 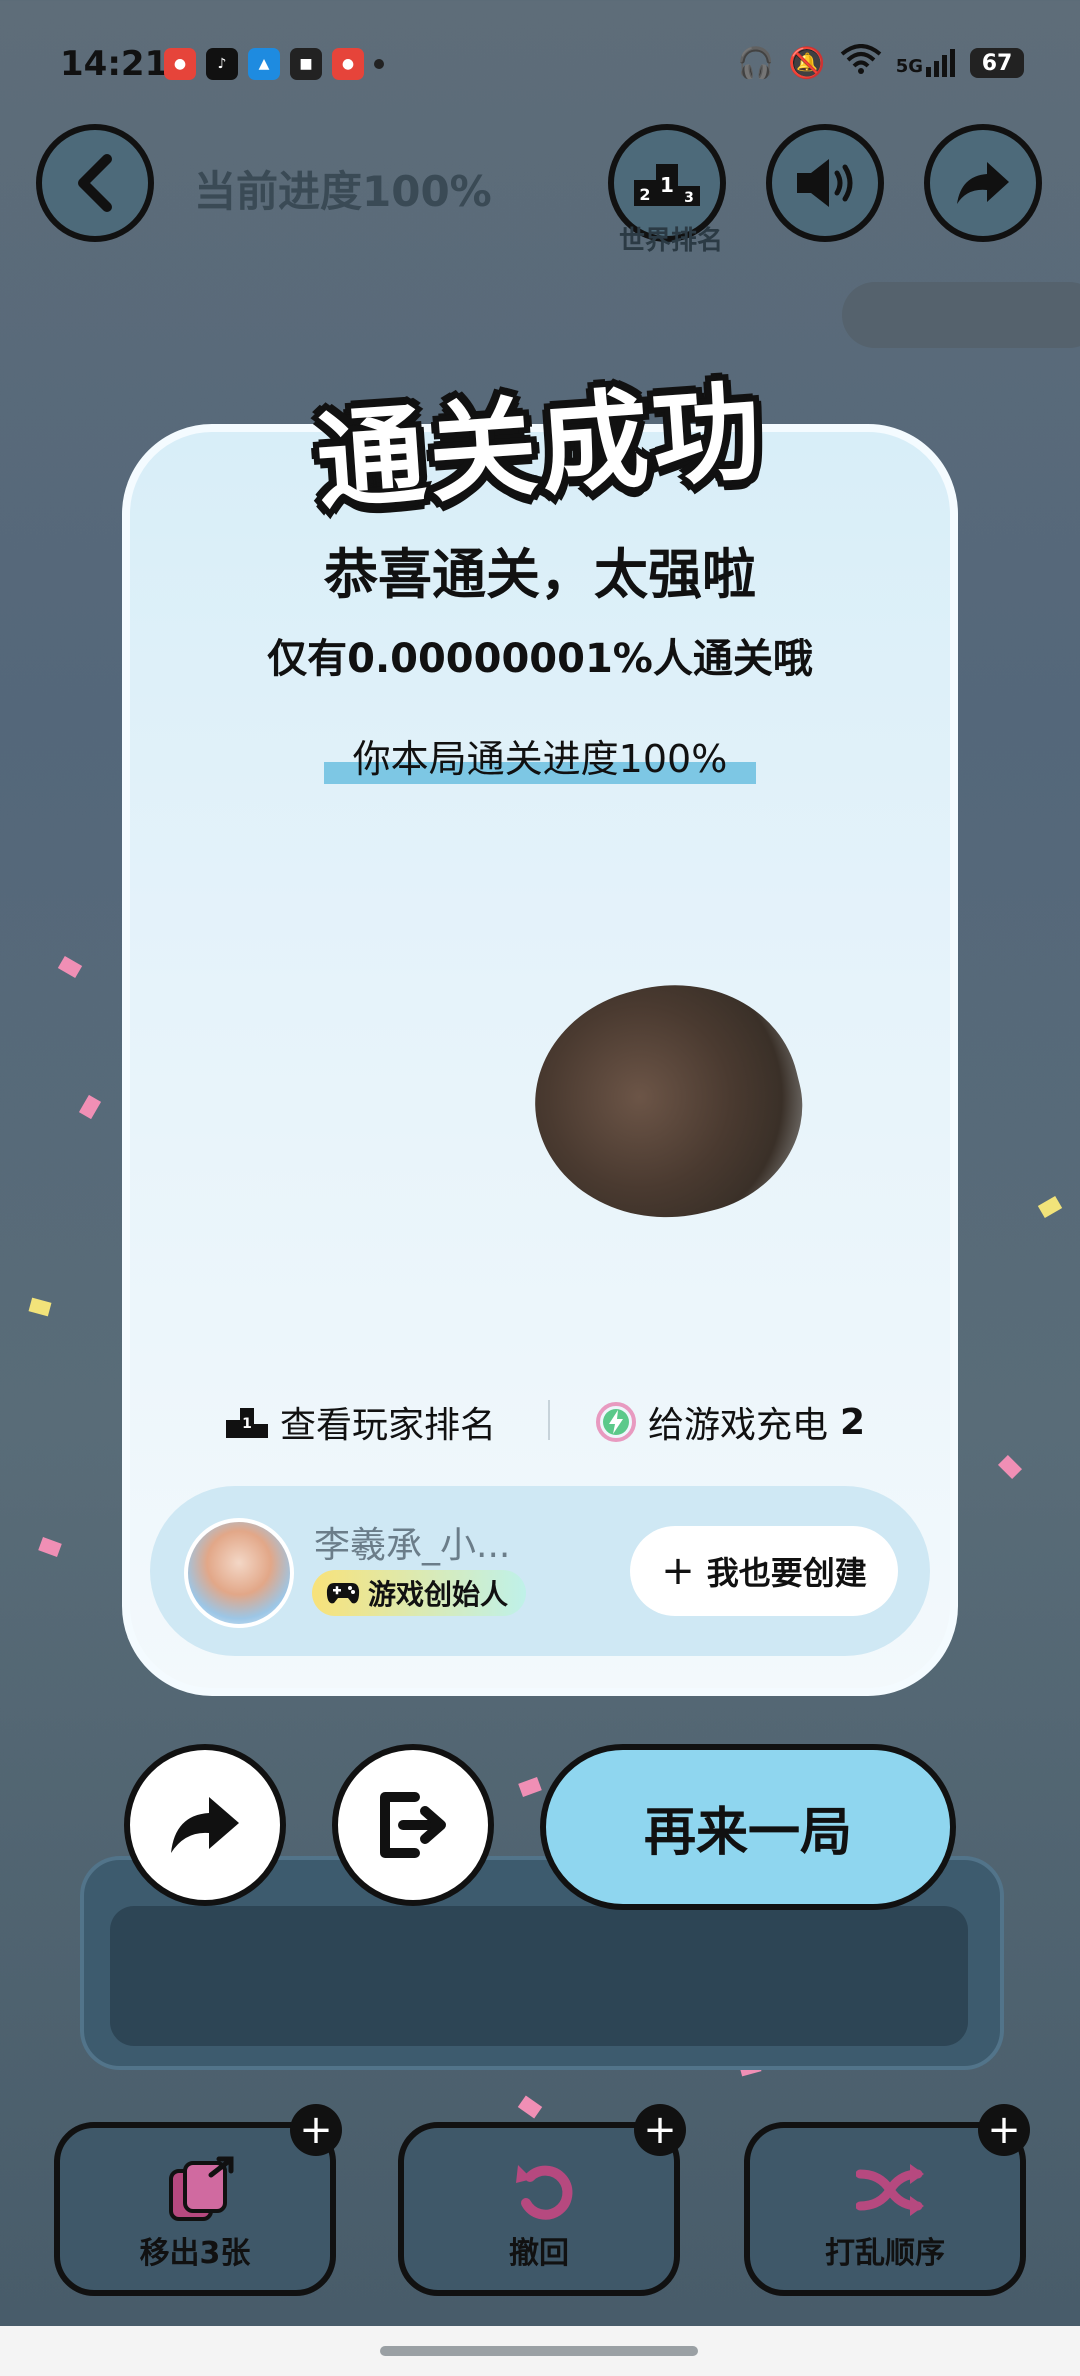 I want to click on exit-button, so click(x=413, y=1825).